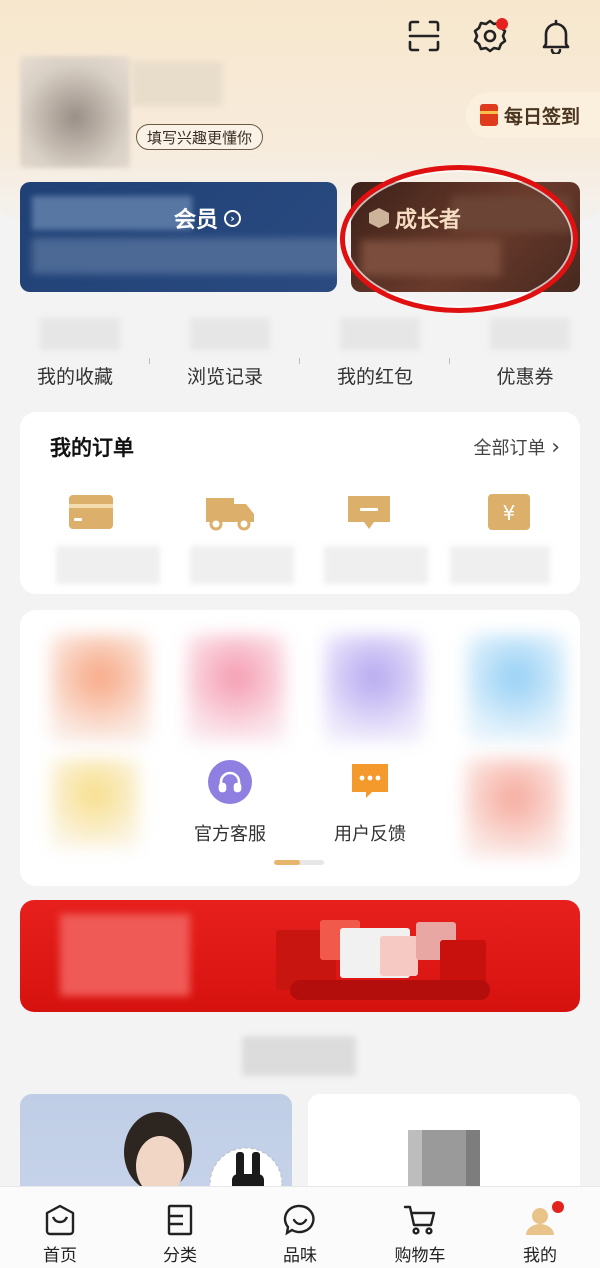 Image resolution: width=600 pixels, height=1268 pixels. What do you see at coordinates (540, 1227) in the screenshot?
I see `tab-mine: 我的` at bounding box center [540, 1227].